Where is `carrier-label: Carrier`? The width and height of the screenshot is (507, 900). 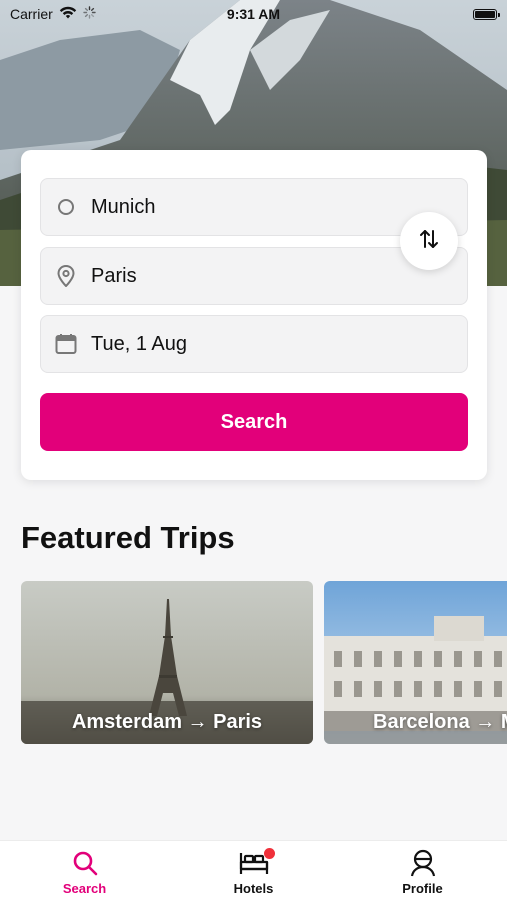
carrier-label: Carrier is located at coordinates (31, 14).